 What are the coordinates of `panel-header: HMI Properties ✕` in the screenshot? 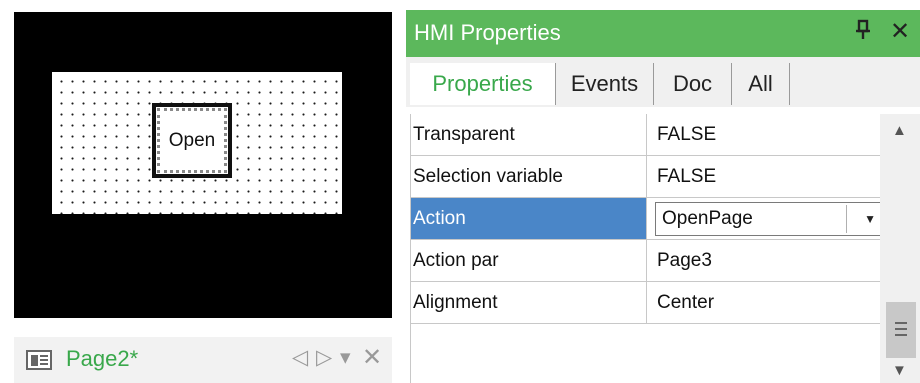 It's located at (663, 33).